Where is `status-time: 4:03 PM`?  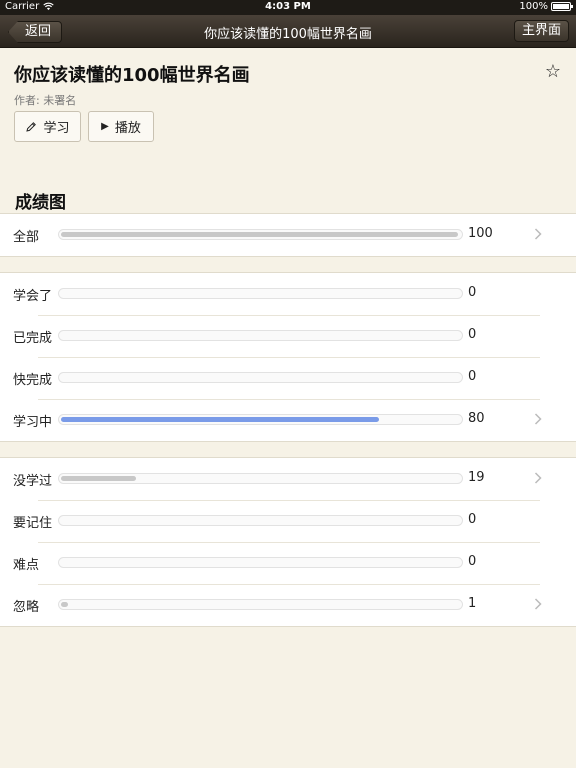
status-time: 4:03 PM is located at coordinates (288, 6).